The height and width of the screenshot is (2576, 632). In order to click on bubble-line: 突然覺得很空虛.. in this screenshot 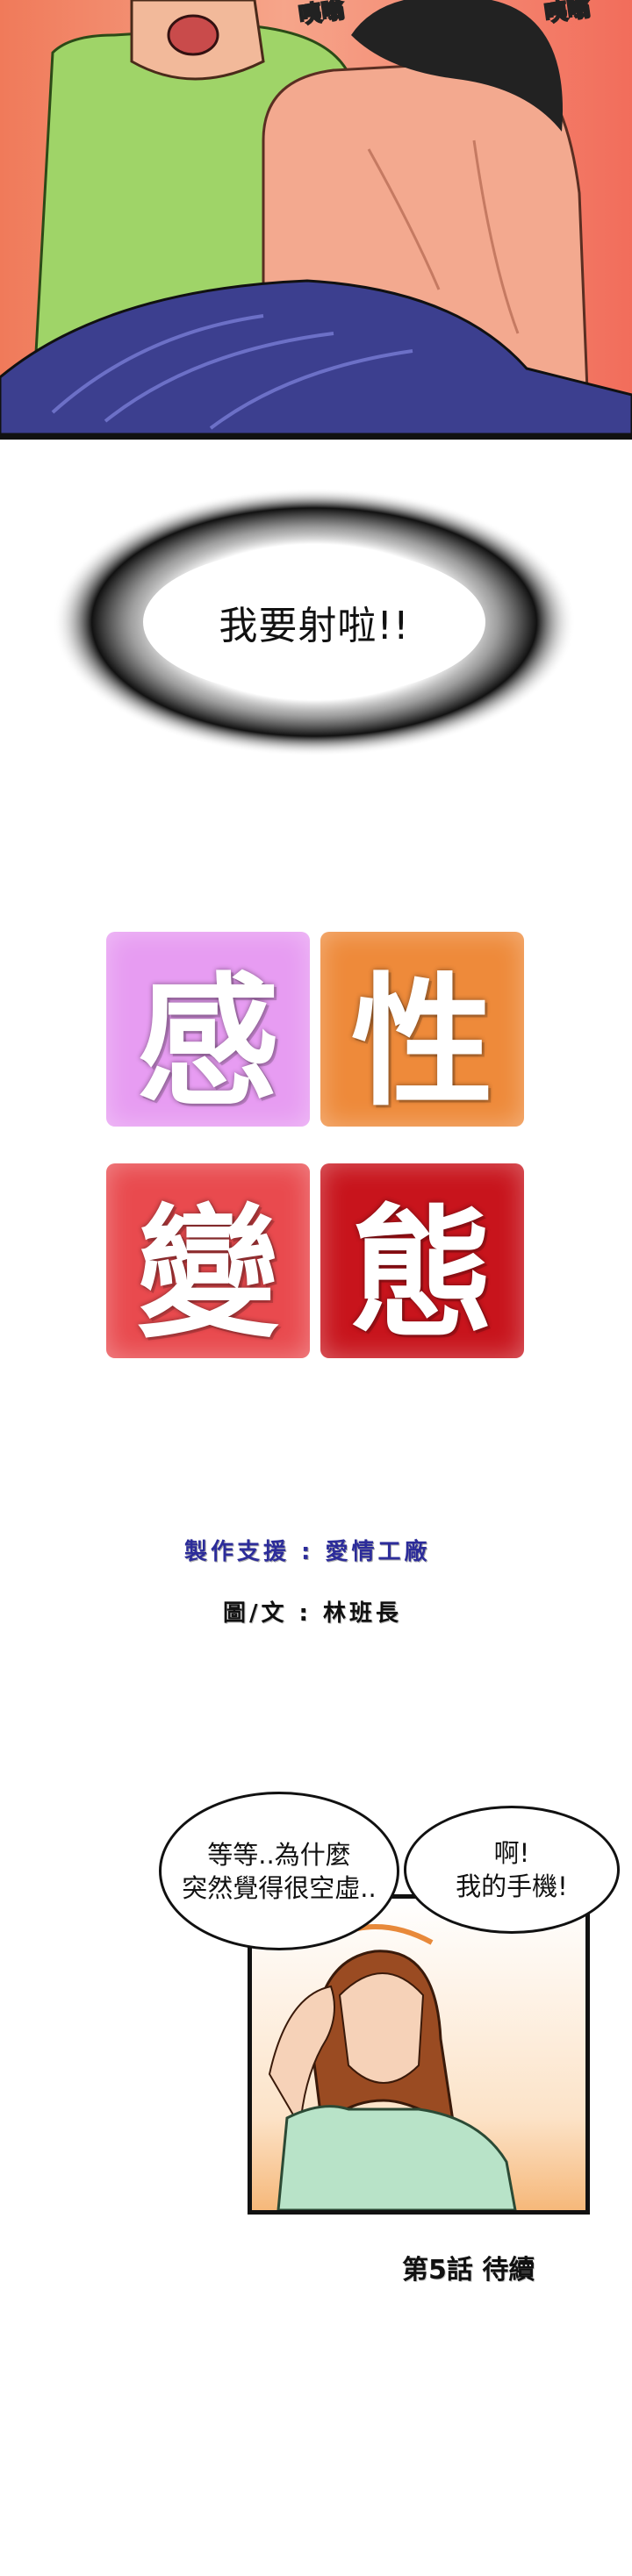, I will do `click(280, 1887)`.